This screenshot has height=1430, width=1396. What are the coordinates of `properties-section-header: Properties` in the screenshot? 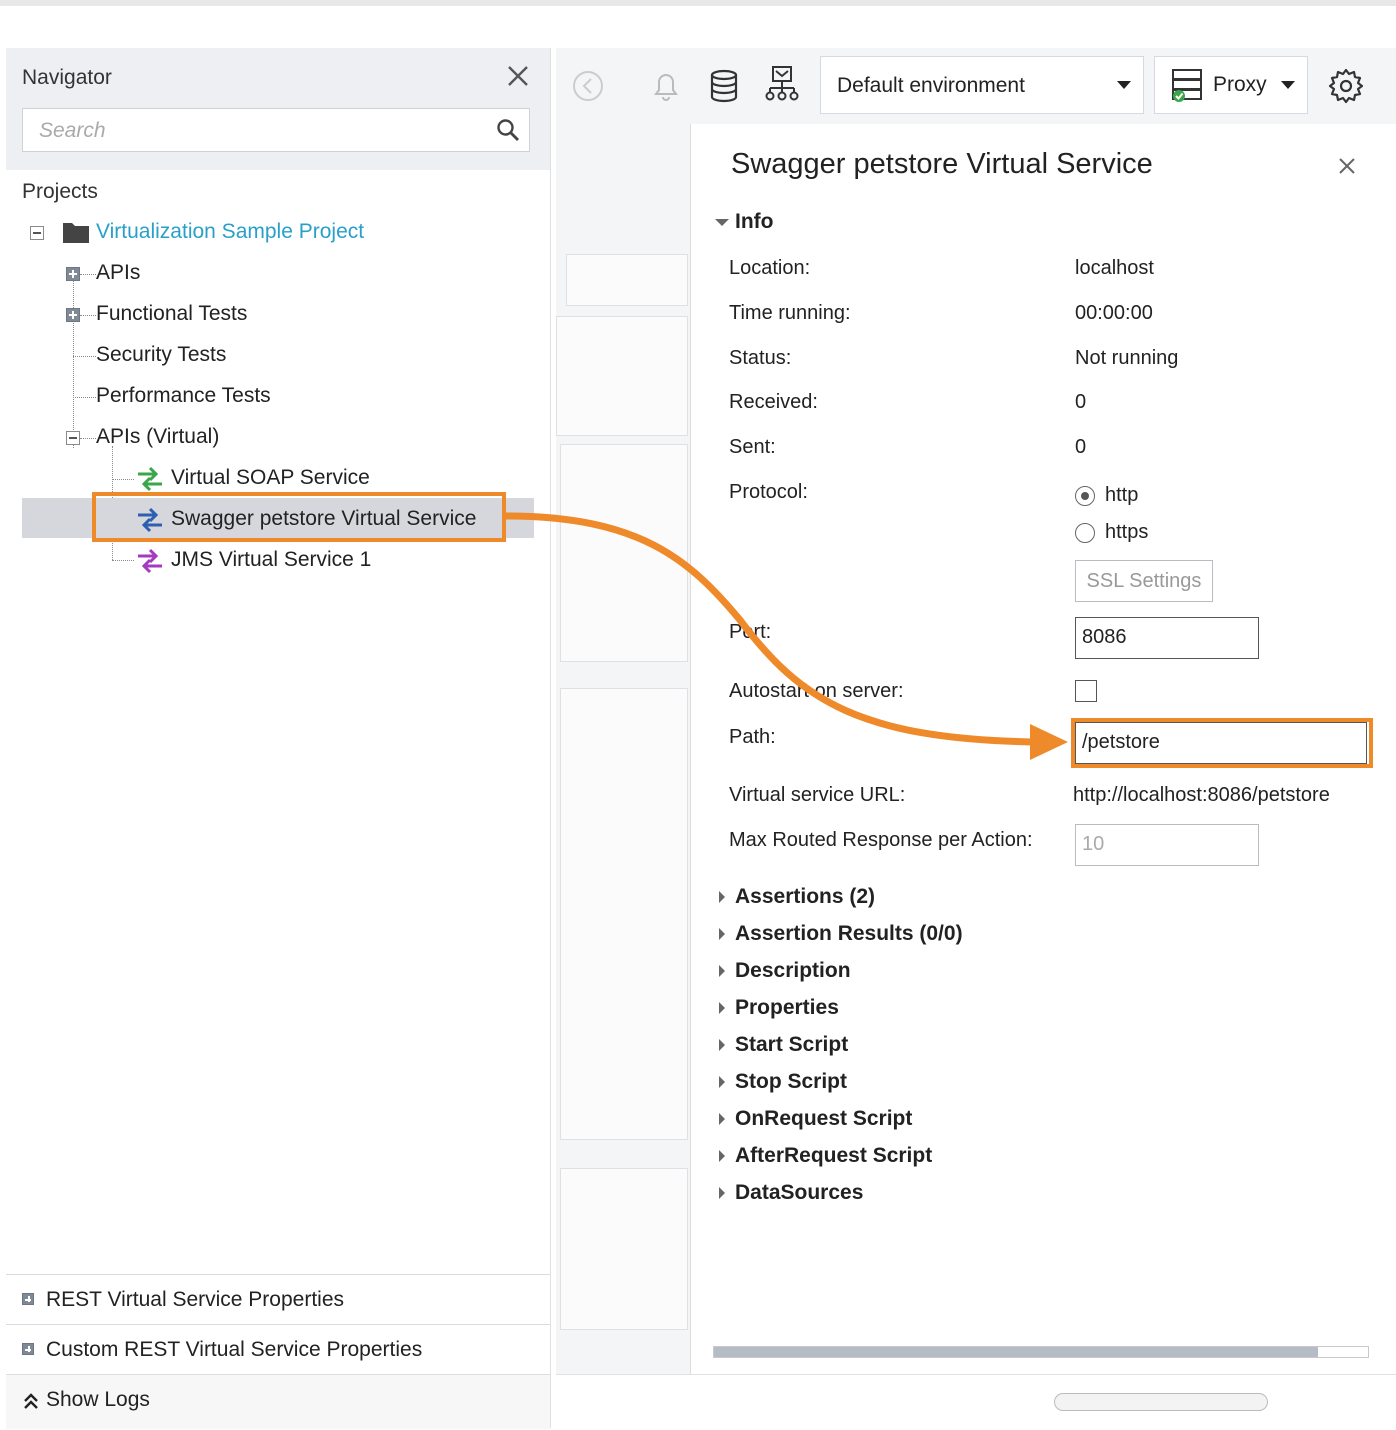 It's located at (787, 1008).